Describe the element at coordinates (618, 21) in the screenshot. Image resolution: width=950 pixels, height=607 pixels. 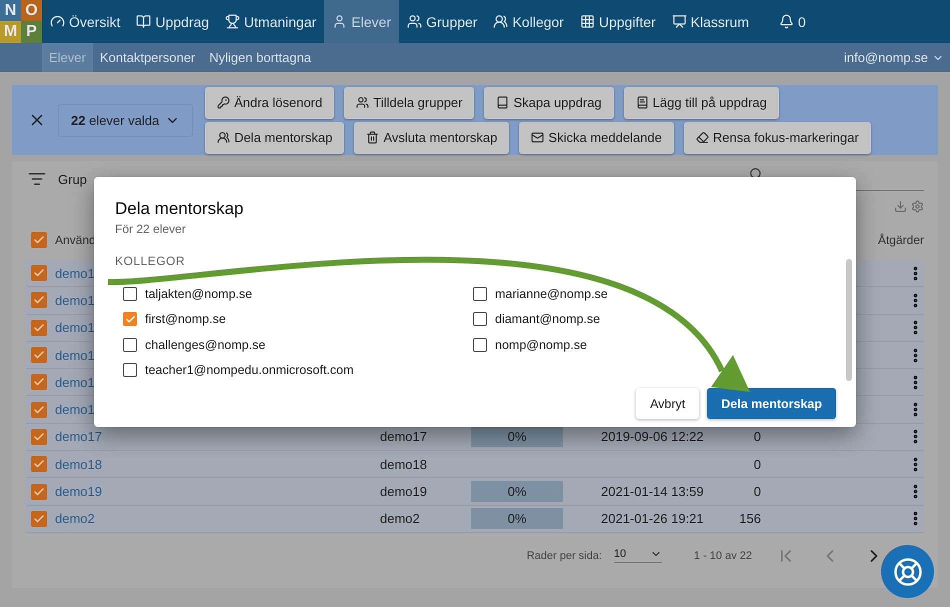
I see `nav-item: Uppgifter` at that location.